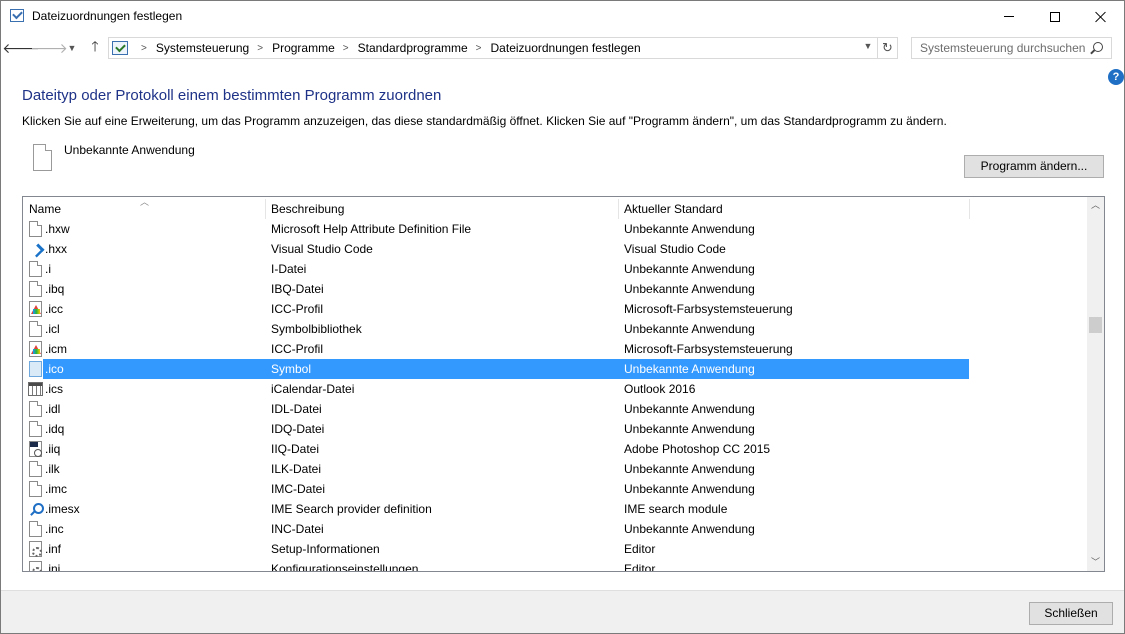 This screenshot has width=1125, height=634. I want to click on table-row: .inf Setup-Informationen Editor, so click(555, 549).